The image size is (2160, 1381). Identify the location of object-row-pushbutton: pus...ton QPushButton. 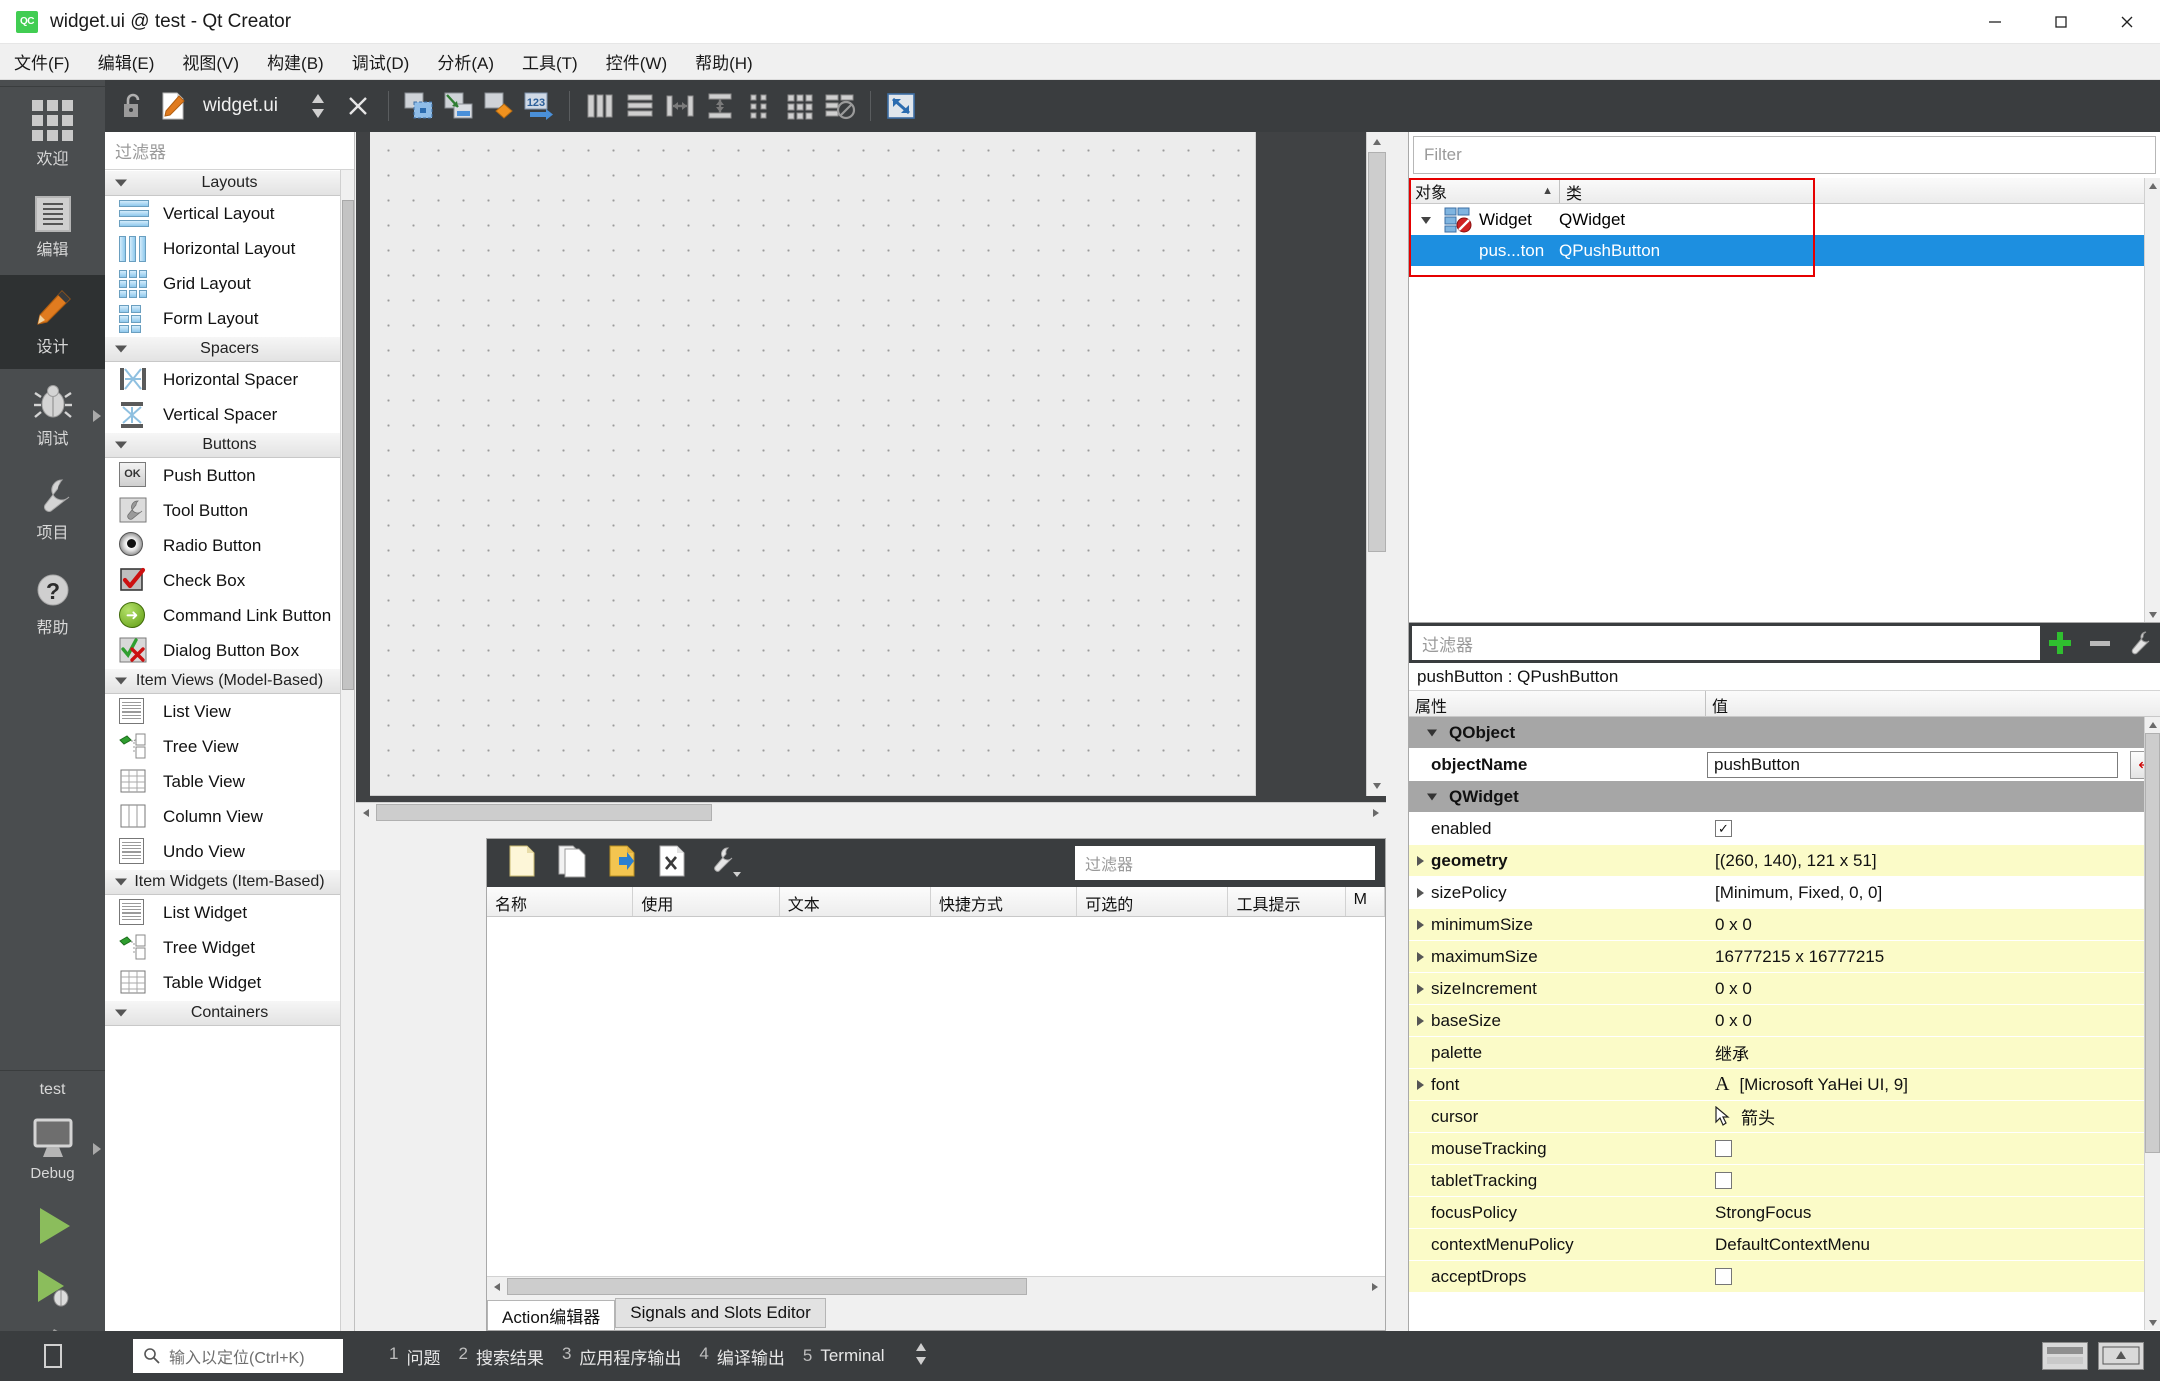
(1784, 250).